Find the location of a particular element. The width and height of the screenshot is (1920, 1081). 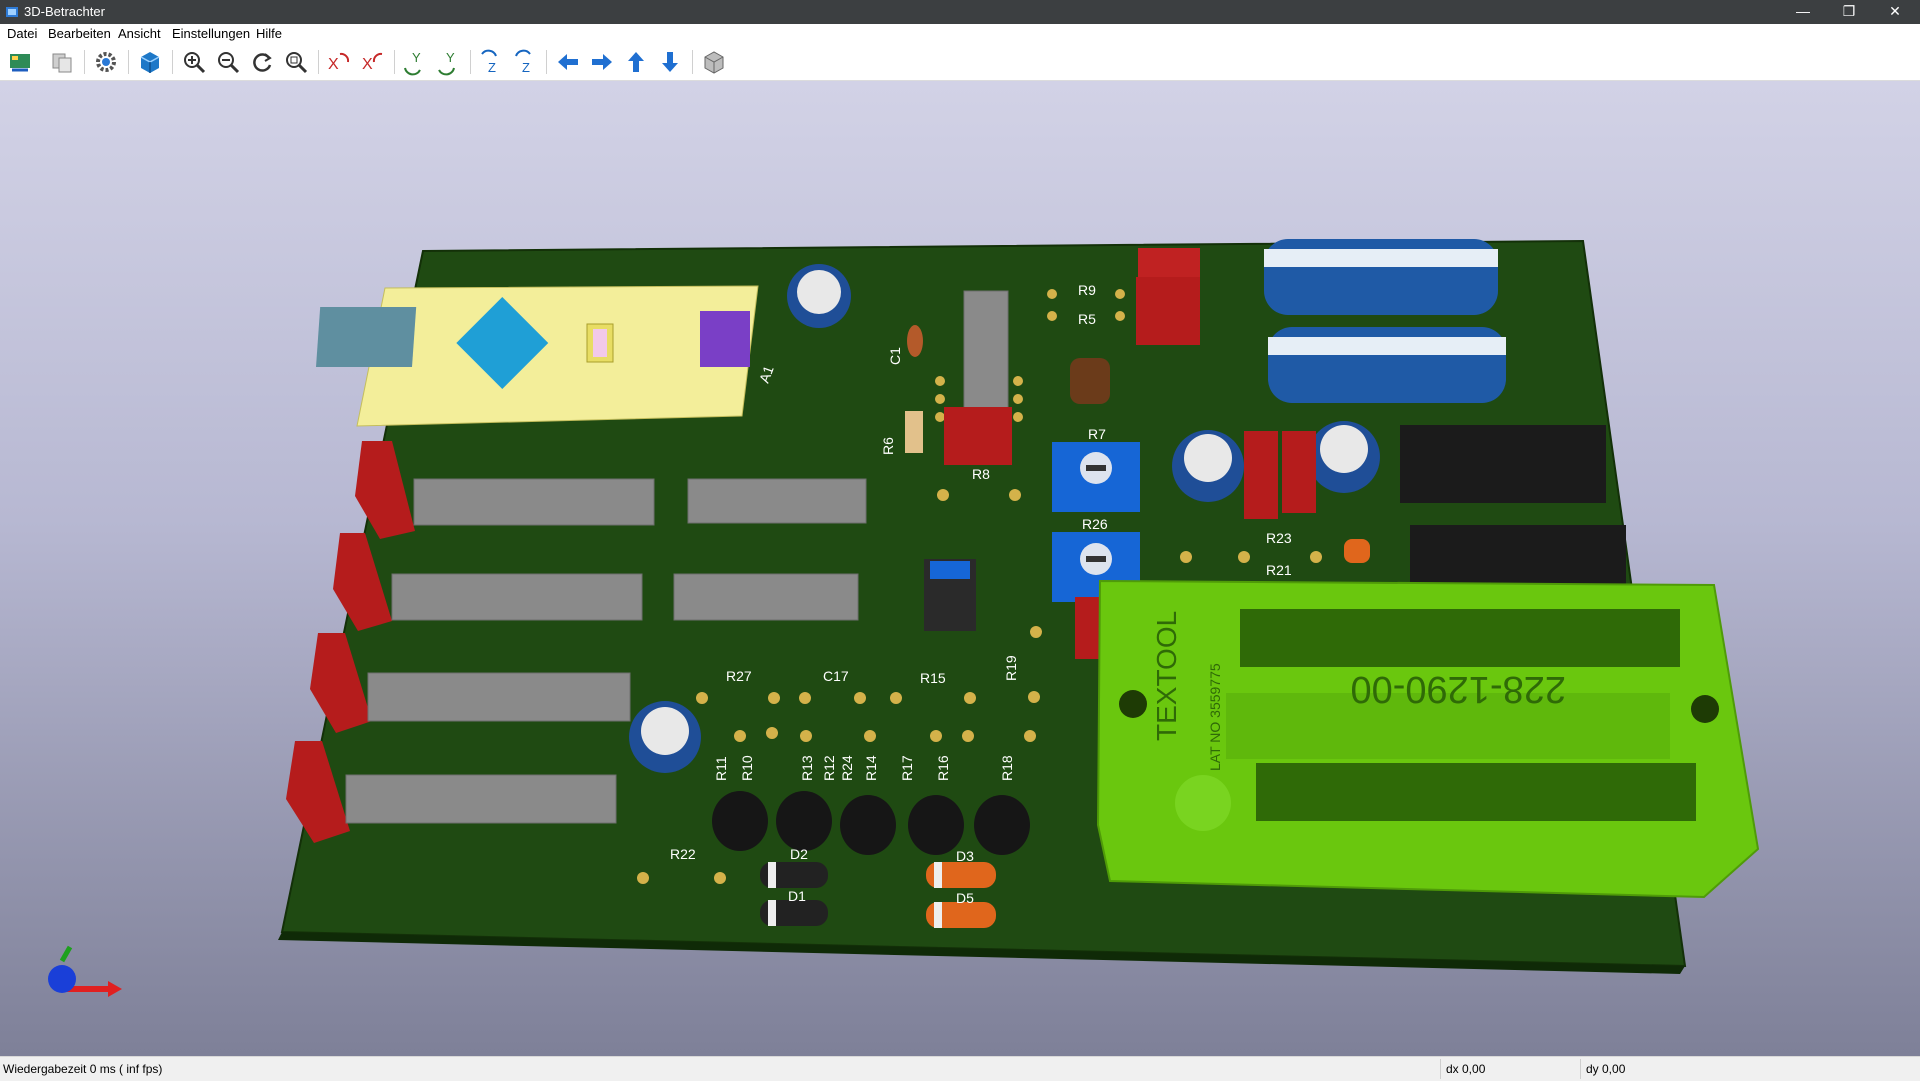

ref-r11: R11 is located at coordinates (721, 768).